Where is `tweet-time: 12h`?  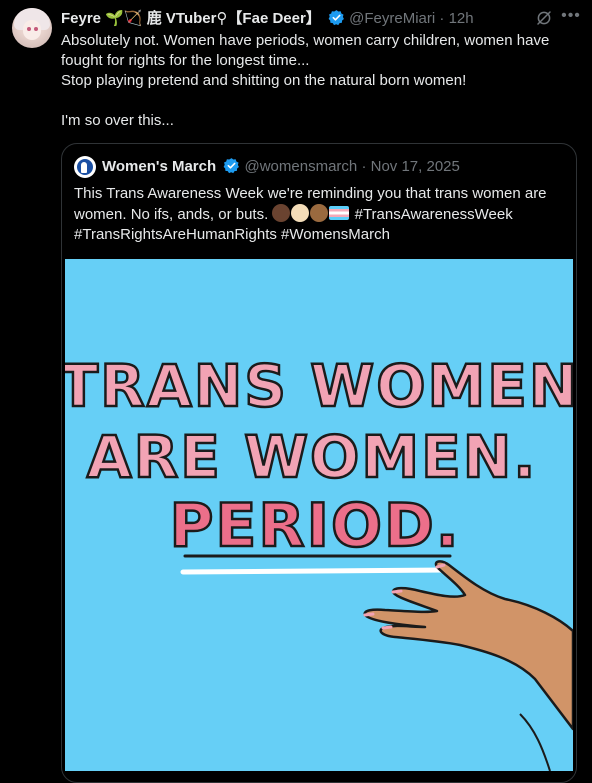 tweet-time: 12h is located at coordinates (461, 18).